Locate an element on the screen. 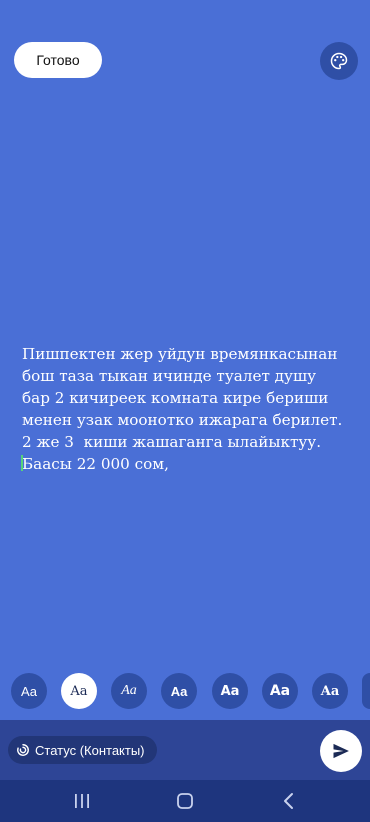 The image size is (370, 822). font-option-partial is located at coordinates (366, 691).